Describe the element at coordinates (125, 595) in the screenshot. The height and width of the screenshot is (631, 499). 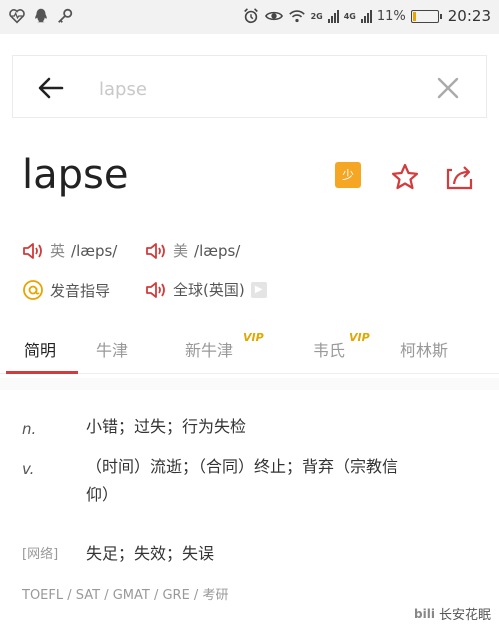
I see `exam-tags: TOEFL / SAT / GMAT / GRE / 考研` at that location.